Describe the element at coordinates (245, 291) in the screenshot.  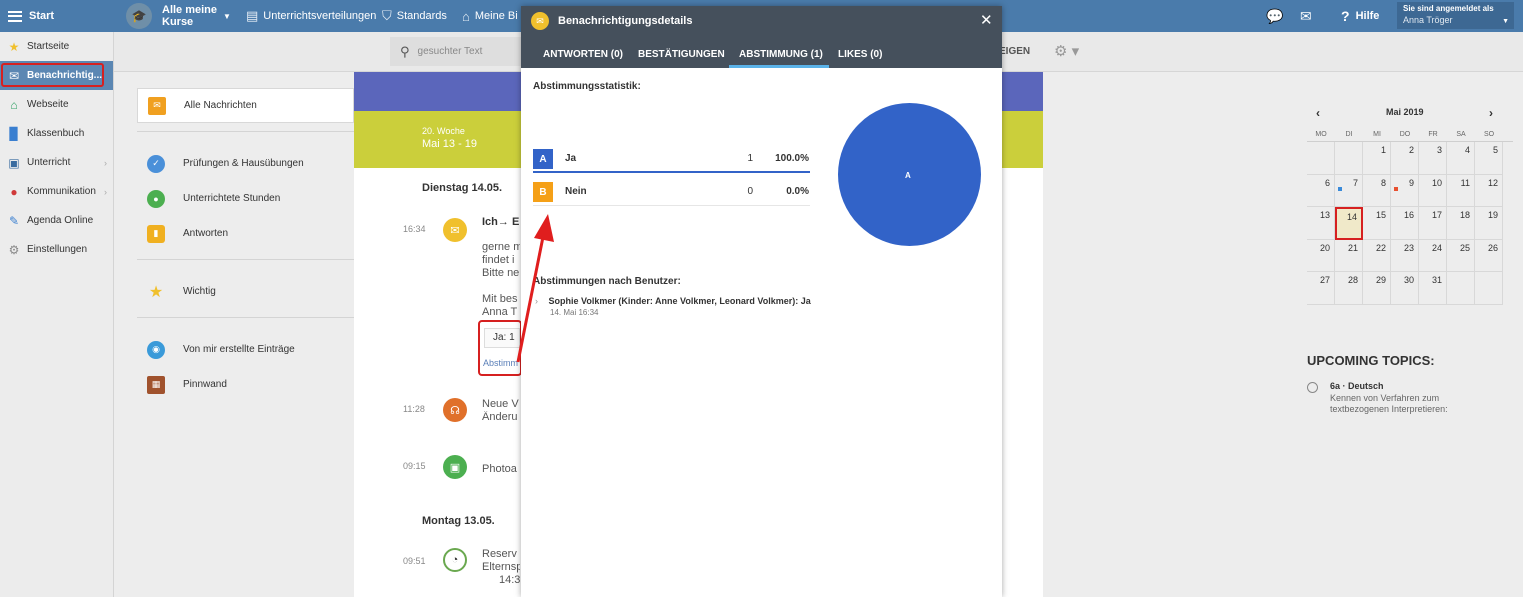
I see `category-wichtig: ★ Wichtig` at that location.